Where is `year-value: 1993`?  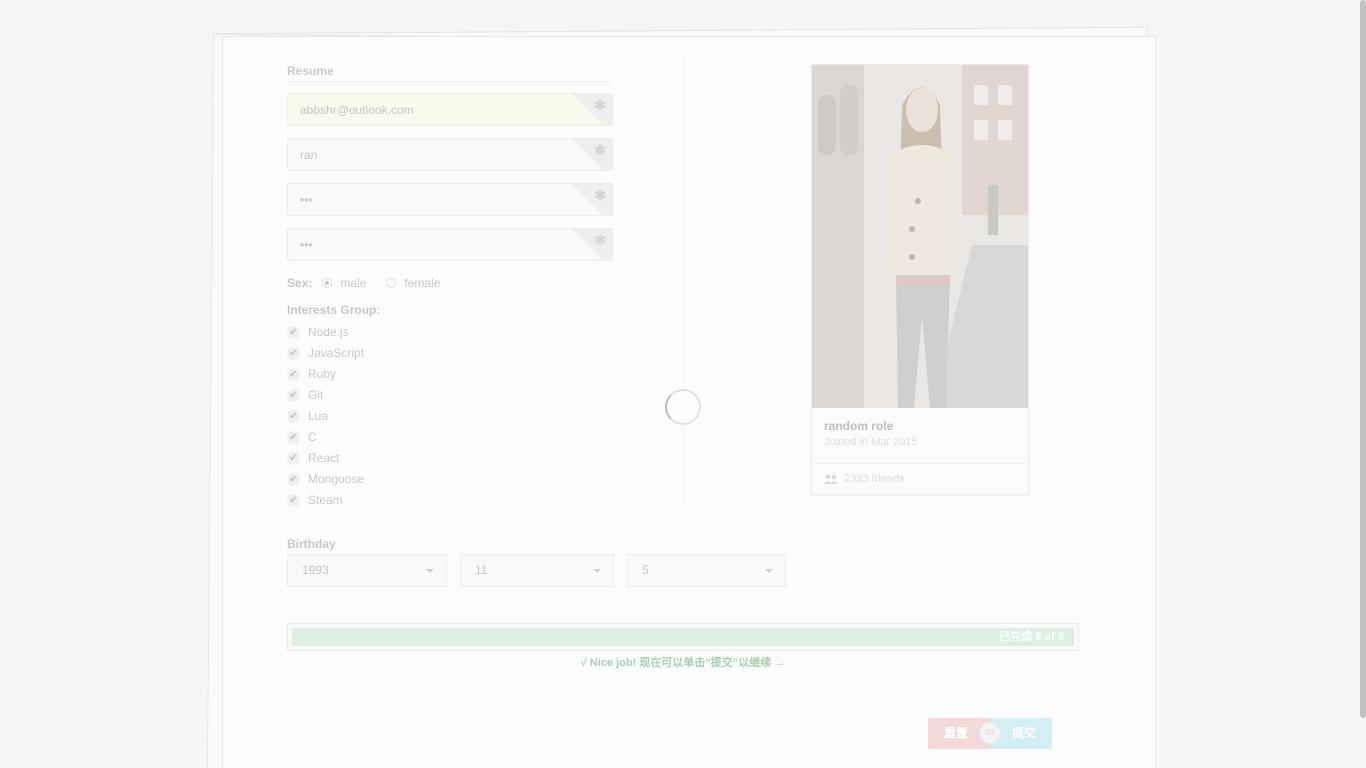 year-value: 1993 is located at coordinates (315, 570).